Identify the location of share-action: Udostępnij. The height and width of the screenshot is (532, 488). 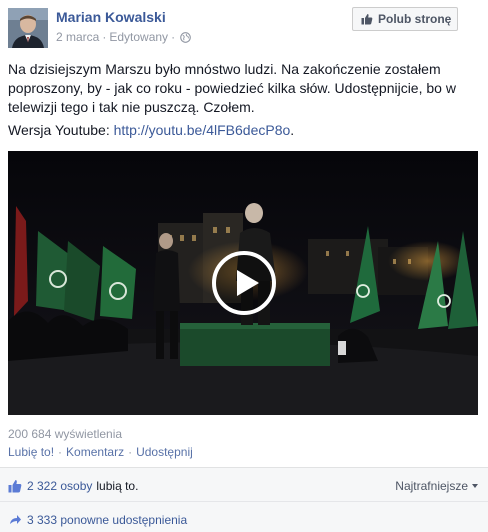
(164, 452).